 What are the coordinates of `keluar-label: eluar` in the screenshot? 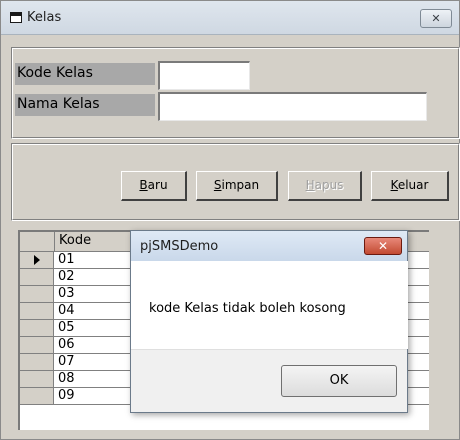 It's located at (413, 185).